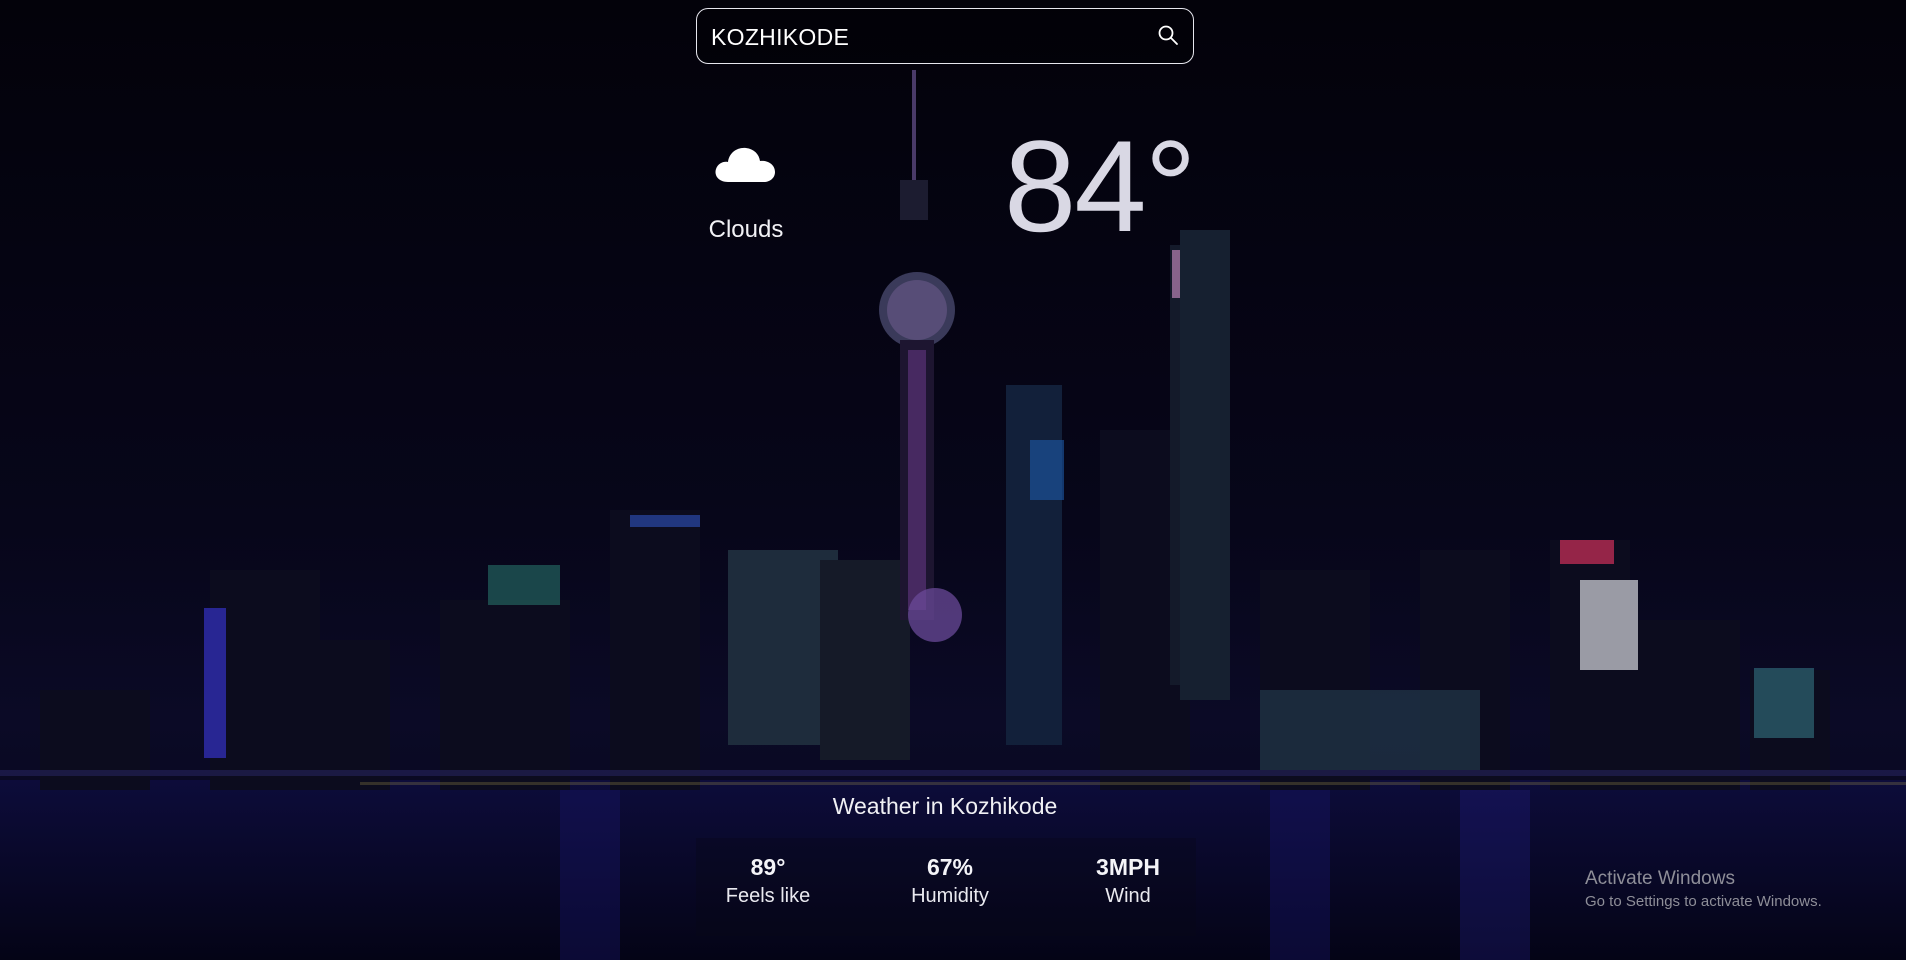  What do you see at coordinates (768, 896) in the screenshot?
I see `feels-like-label: Feels like` at bounding box center [768, 896].